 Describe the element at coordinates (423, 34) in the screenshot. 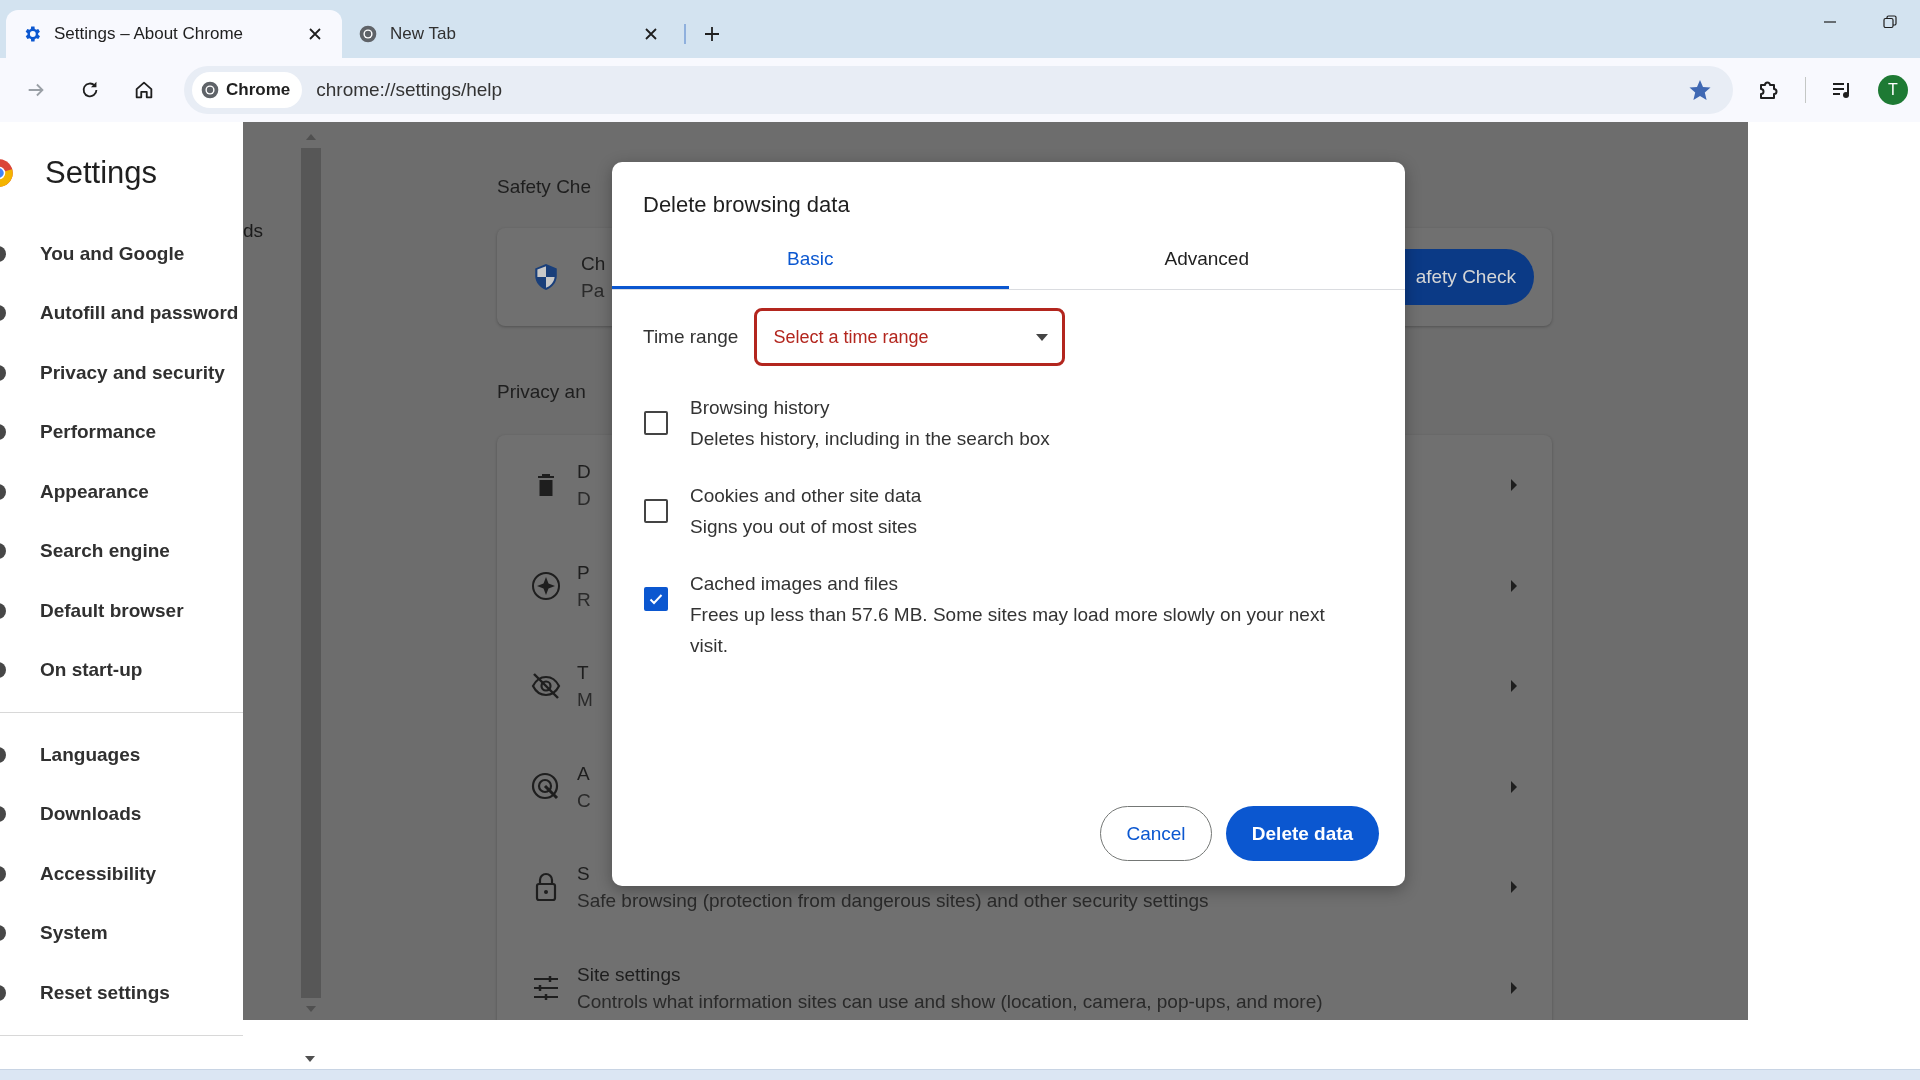

I see `tab-title: New Tab` at that location.